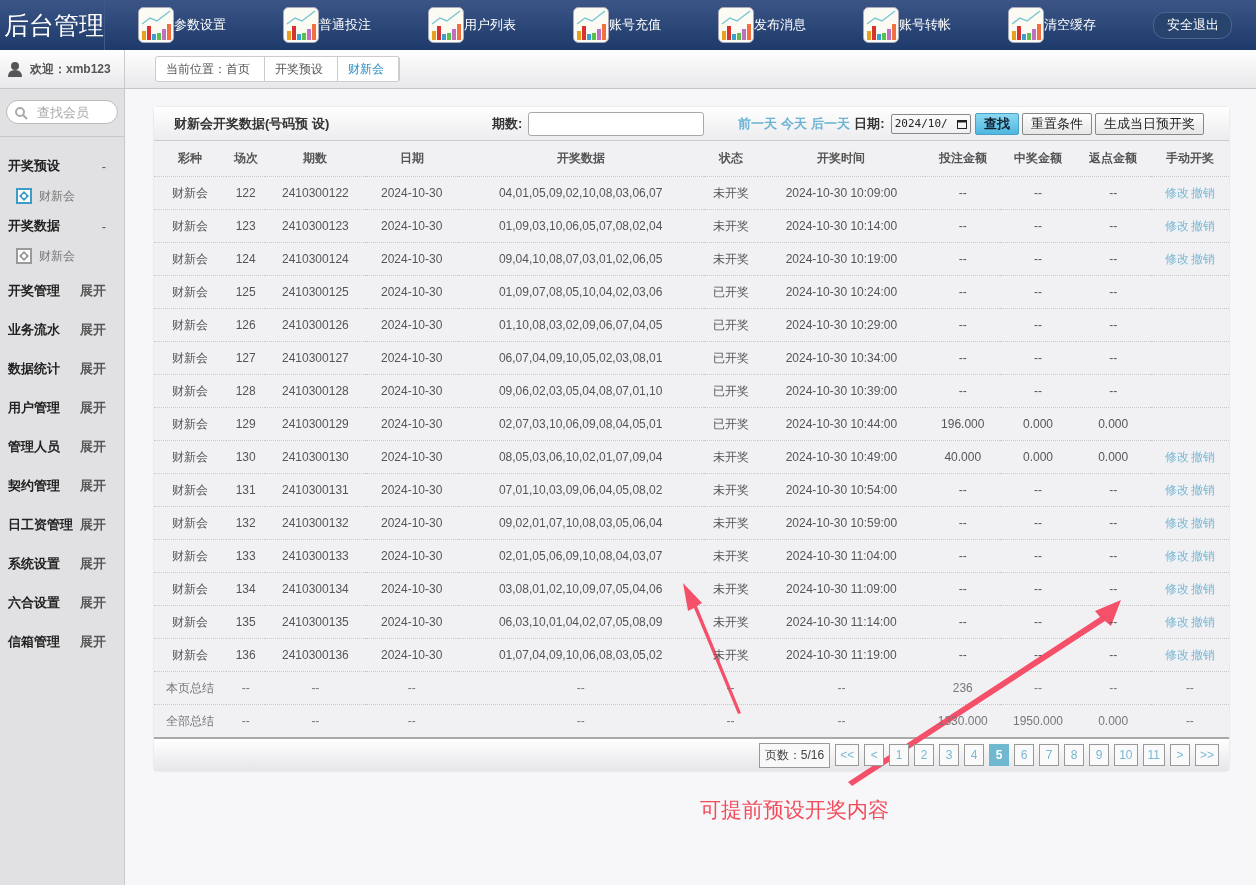 The width and height of the screenshot is (1256, 885). What do you see at coordinates (34, 226) in the screenshot?
I see `sidebar-group: 开奖数据` at bounding box center [34, 226].